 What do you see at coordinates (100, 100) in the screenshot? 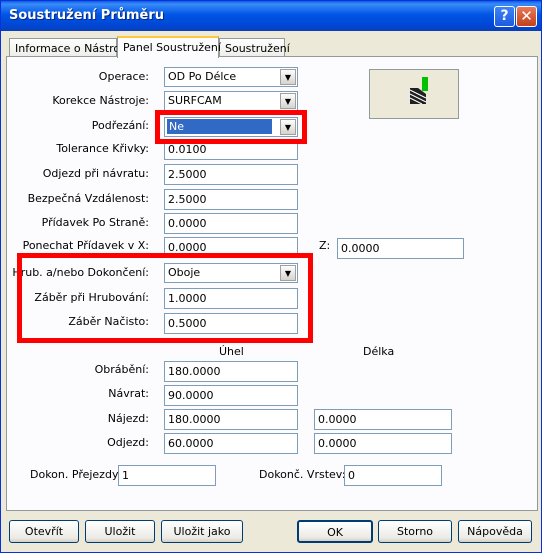
I see `korekce-label: Korekce Nástroje:` at bounding box center [100, 100].